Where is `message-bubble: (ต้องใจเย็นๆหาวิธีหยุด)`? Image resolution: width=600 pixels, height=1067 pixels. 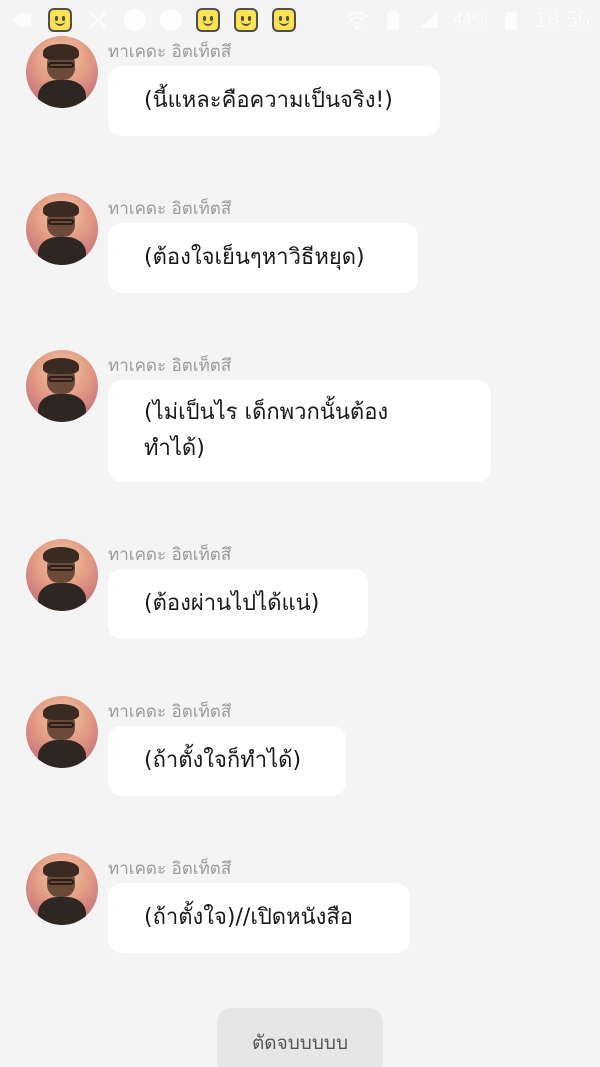
message-bubble: (ต้องใจเย็นๆหาวิธีหยุด) is located at coordinates (263, 258).